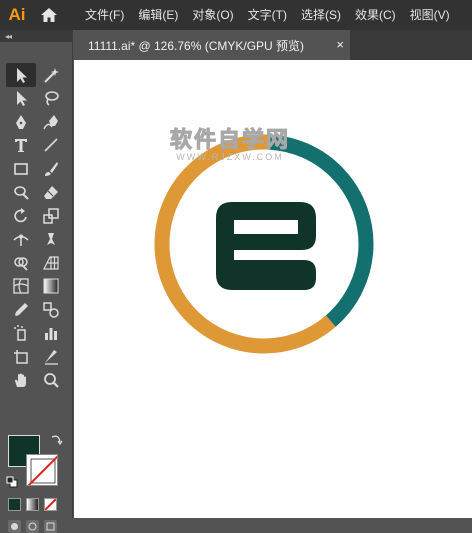  I want to click on type-tool, so click(21, 146).